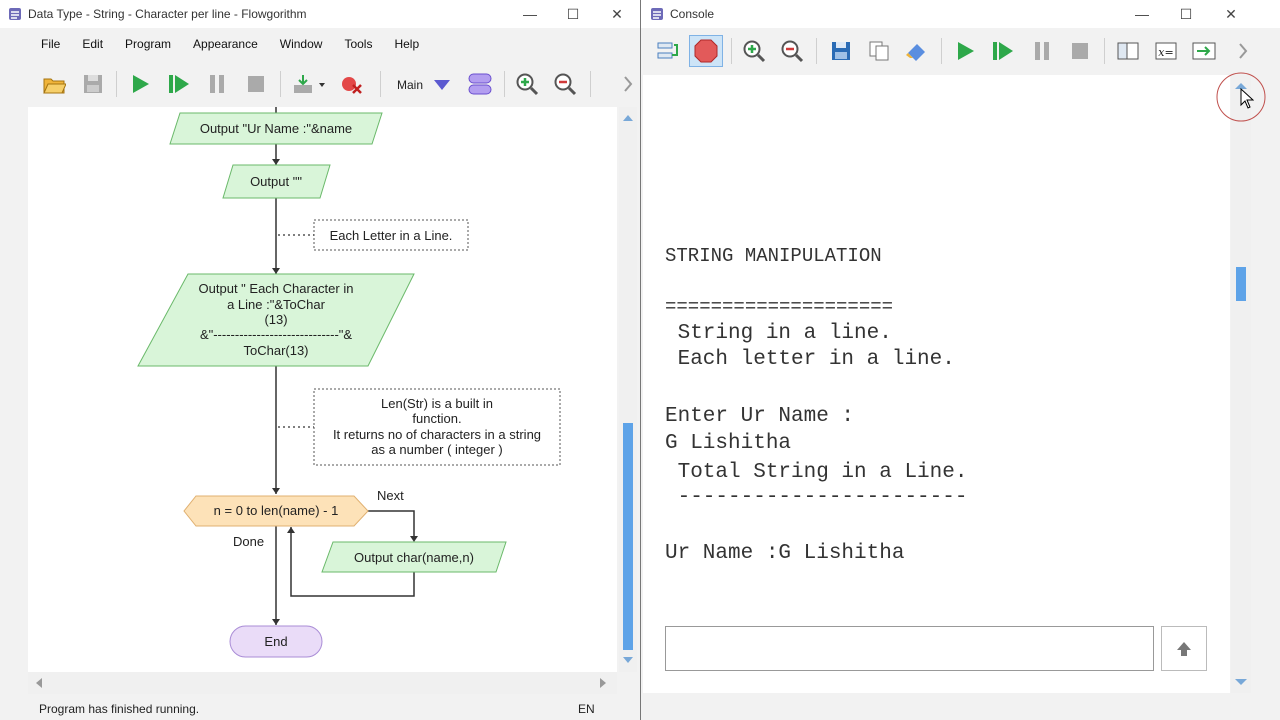 The height and width of the screenshot is (720, 1280). Describe the element at coordinates (1186, 14) in the screenshot. I see `console-maximize-button: ☐` at that location.